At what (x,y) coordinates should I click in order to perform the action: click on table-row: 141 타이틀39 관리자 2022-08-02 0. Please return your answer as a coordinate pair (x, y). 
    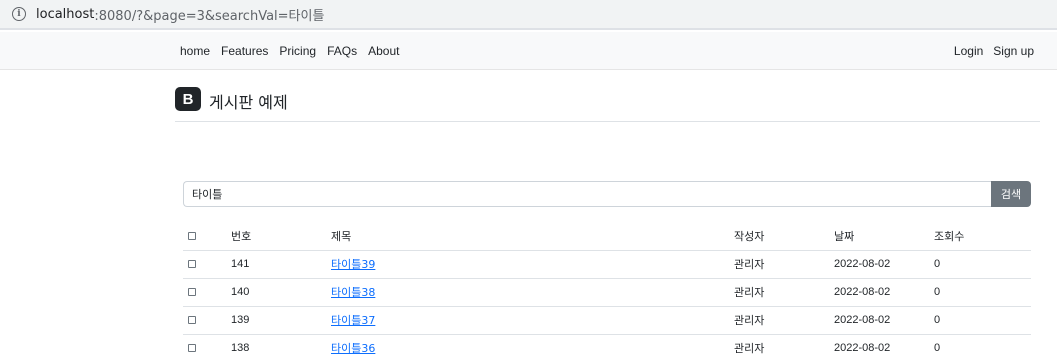
    Looking at the image, I should click on (607, 264).